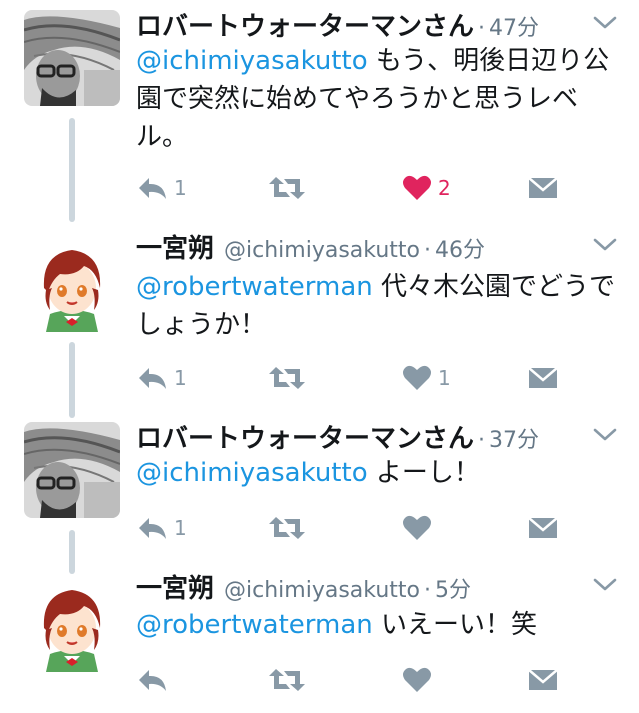  I want to click on like-count: 1, so click(444, 378).